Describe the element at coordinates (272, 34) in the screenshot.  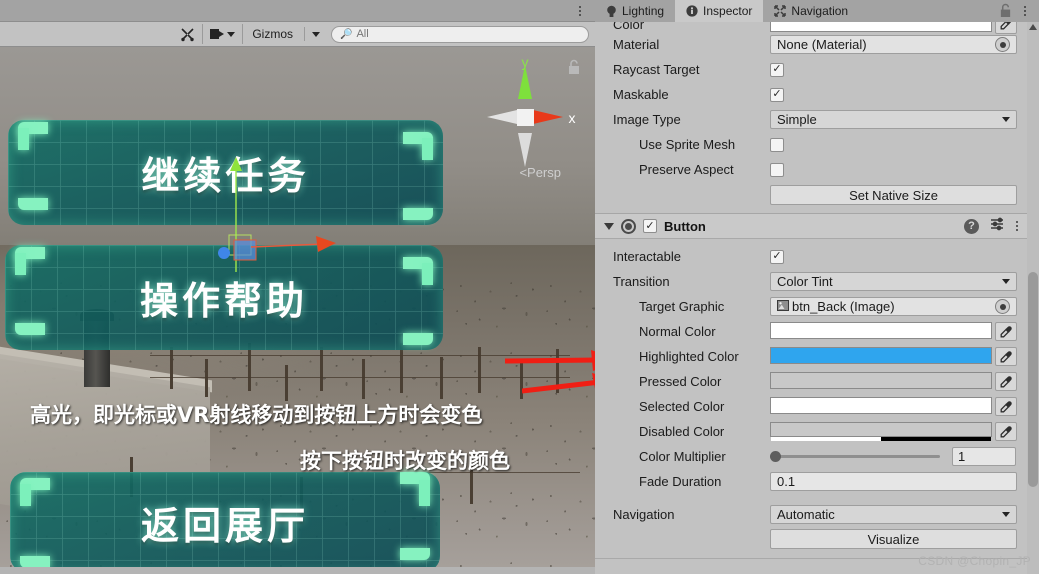
I see `gizmos-label: Gizmos` at that location.